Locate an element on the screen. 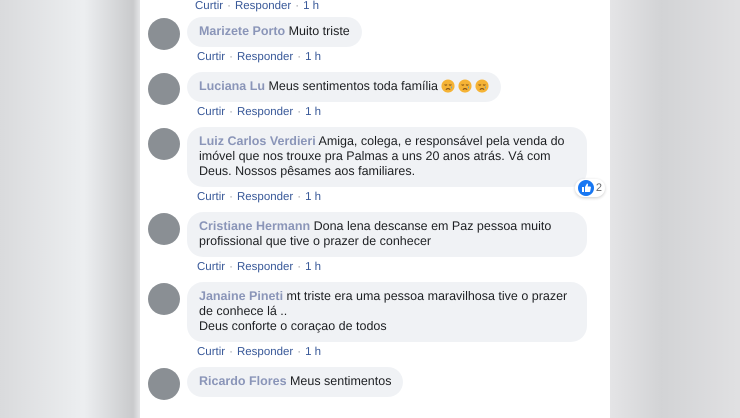  comment-text: Luciana Lu Meus sentimentos toda família is located at coordinates (318, 86).